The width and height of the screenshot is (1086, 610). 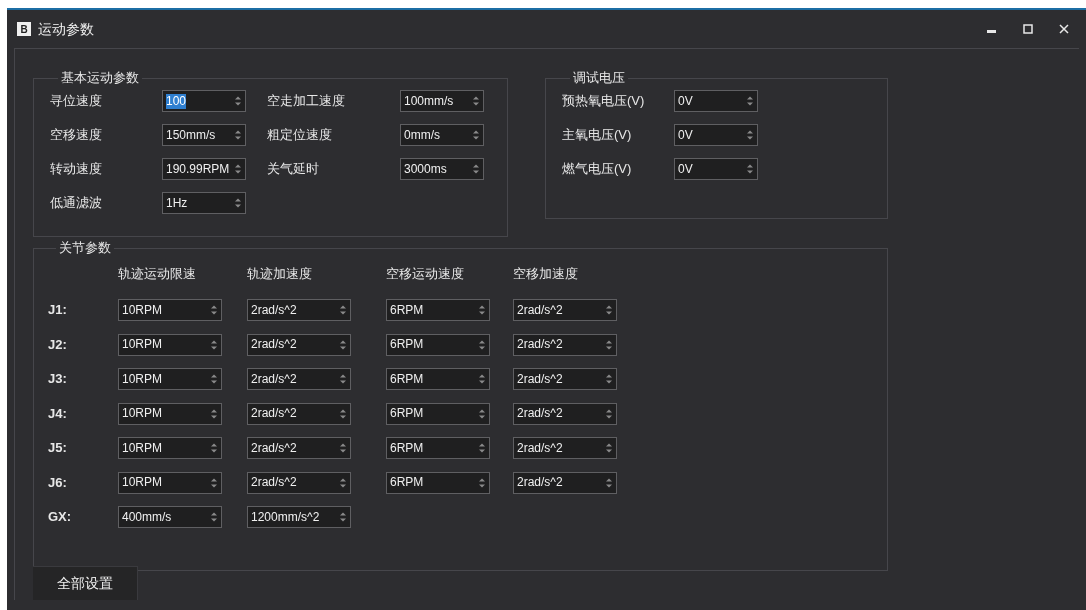 What do you see at coordinates (66, 29) in the screenshot?
I see `window-title: 运动参数` at bounding box center [66, 29].